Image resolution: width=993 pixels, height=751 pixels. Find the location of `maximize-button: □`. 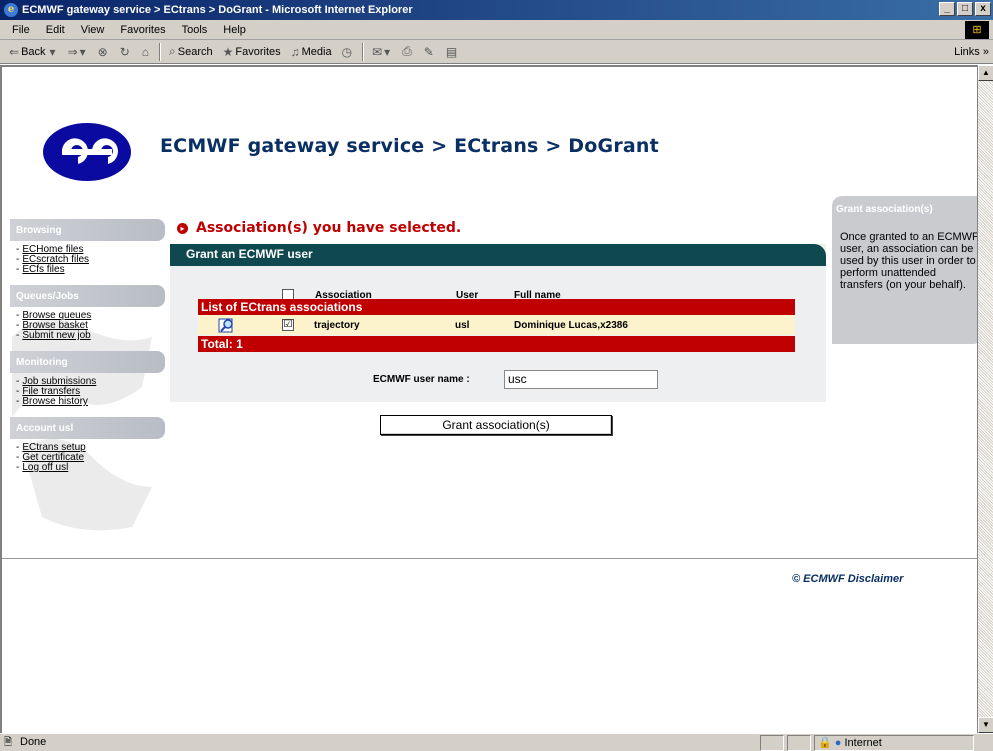

maximize-button: □ is located at coordinates (965, 9).